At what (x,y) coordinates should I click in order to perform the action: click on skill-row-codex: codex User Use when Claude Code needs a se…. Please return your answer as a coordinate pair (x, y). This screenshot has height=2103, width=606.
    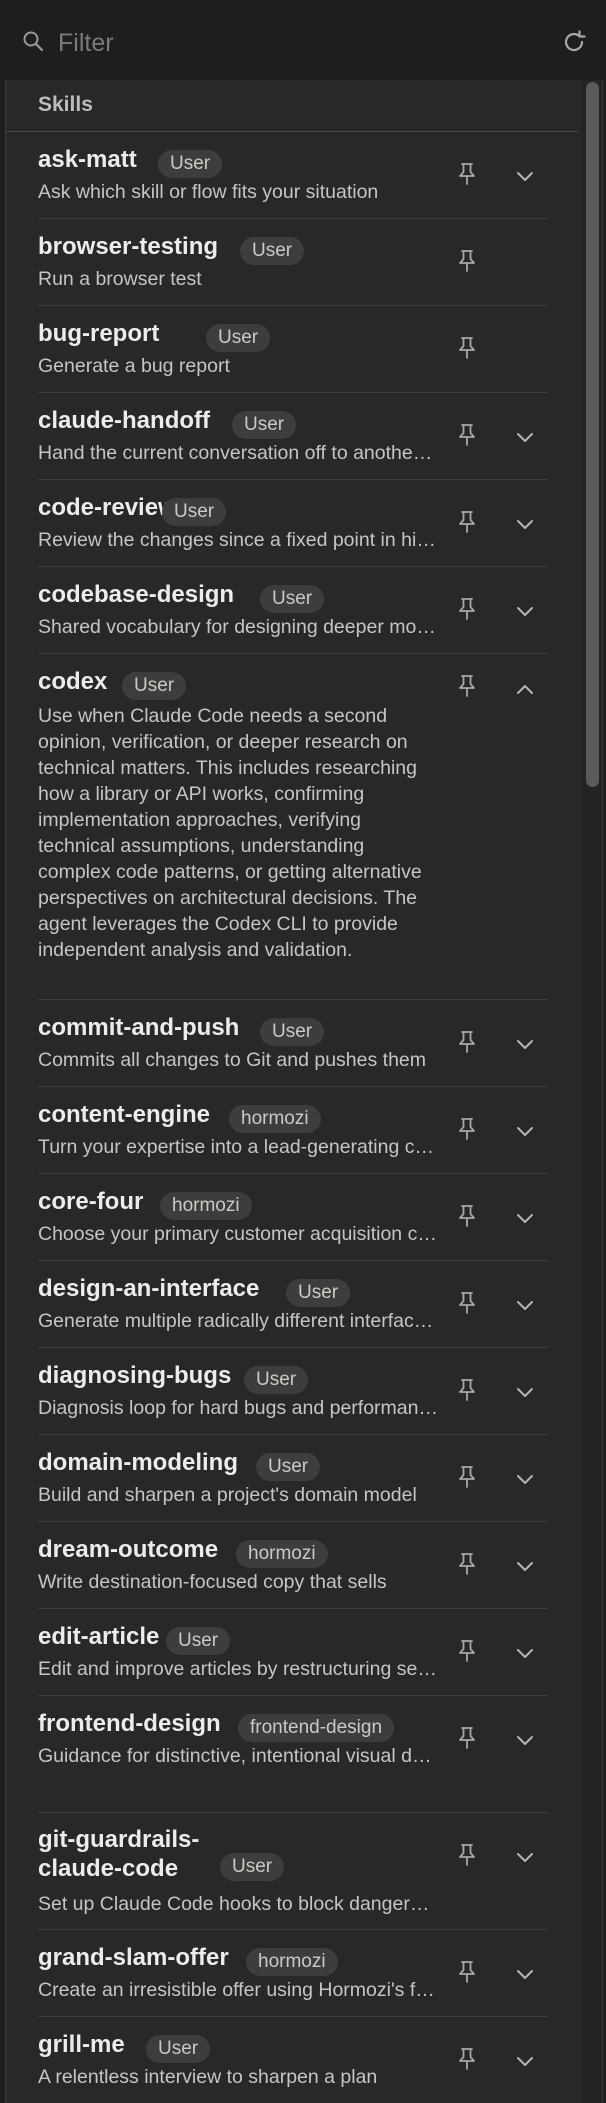
    Looking at the image, I should click on (293, 827).